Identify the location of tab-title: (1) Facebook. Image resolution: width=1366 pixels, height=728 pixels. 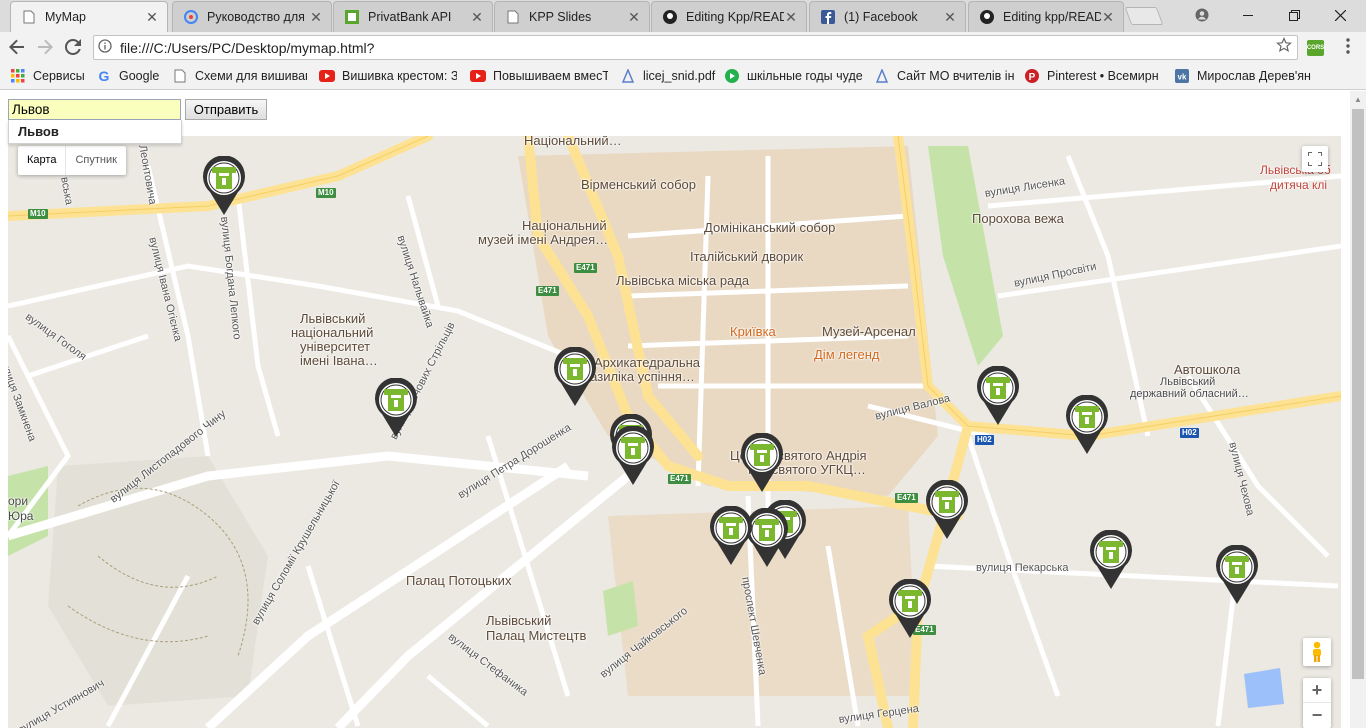
(881, 17).